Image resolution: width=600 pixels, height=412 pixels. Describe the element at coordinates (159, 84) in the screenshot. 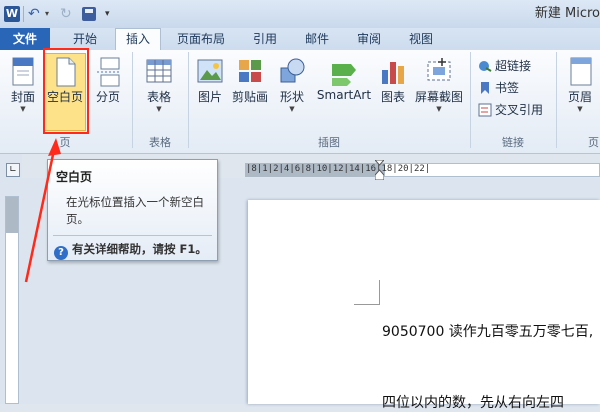

I see `table-button: 表格 ▼` at that location.